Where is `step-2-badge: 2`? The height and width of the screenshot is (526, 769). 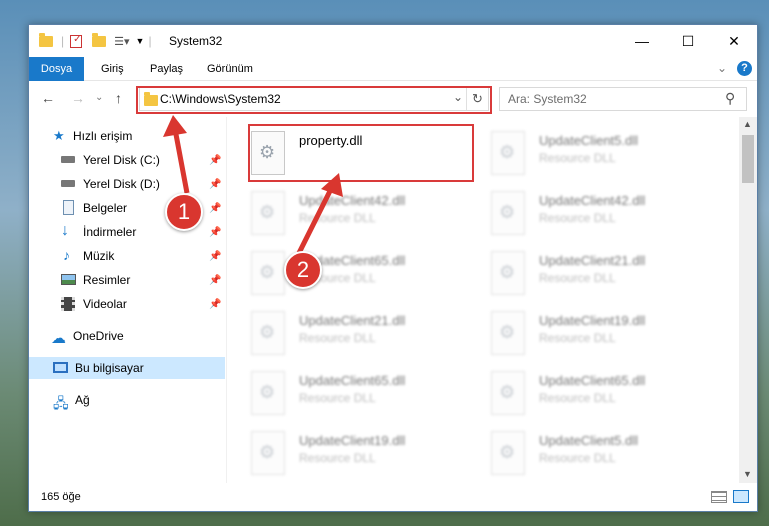
step-2-badge: 2 is located at coordinates (303, 270).